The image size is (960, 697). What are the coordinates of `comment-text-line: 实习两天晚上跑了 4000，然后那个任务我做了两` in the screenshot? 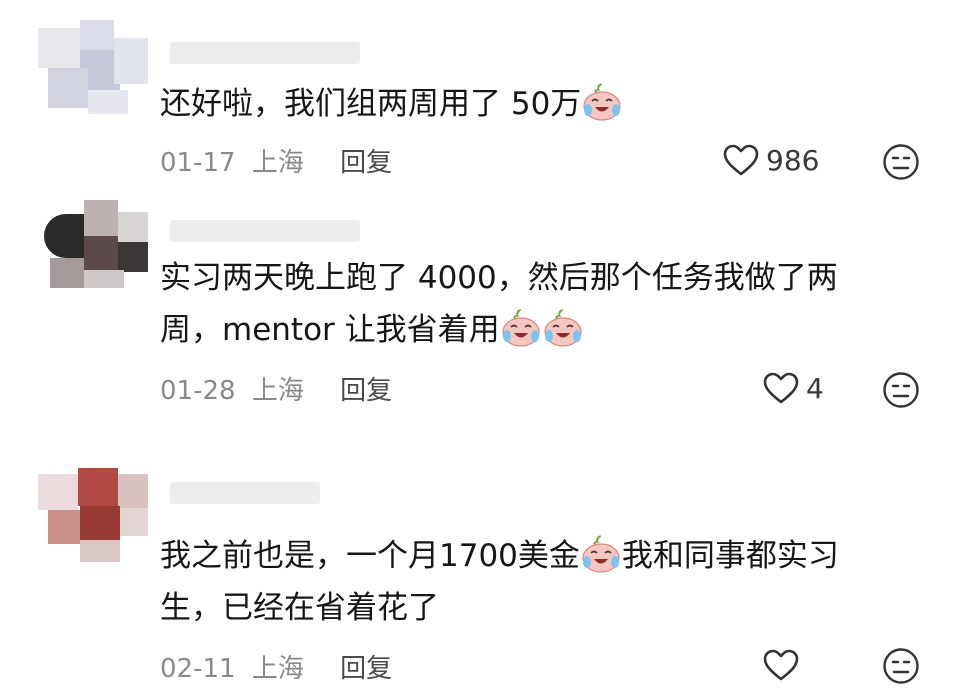 It's located at (499, 278).